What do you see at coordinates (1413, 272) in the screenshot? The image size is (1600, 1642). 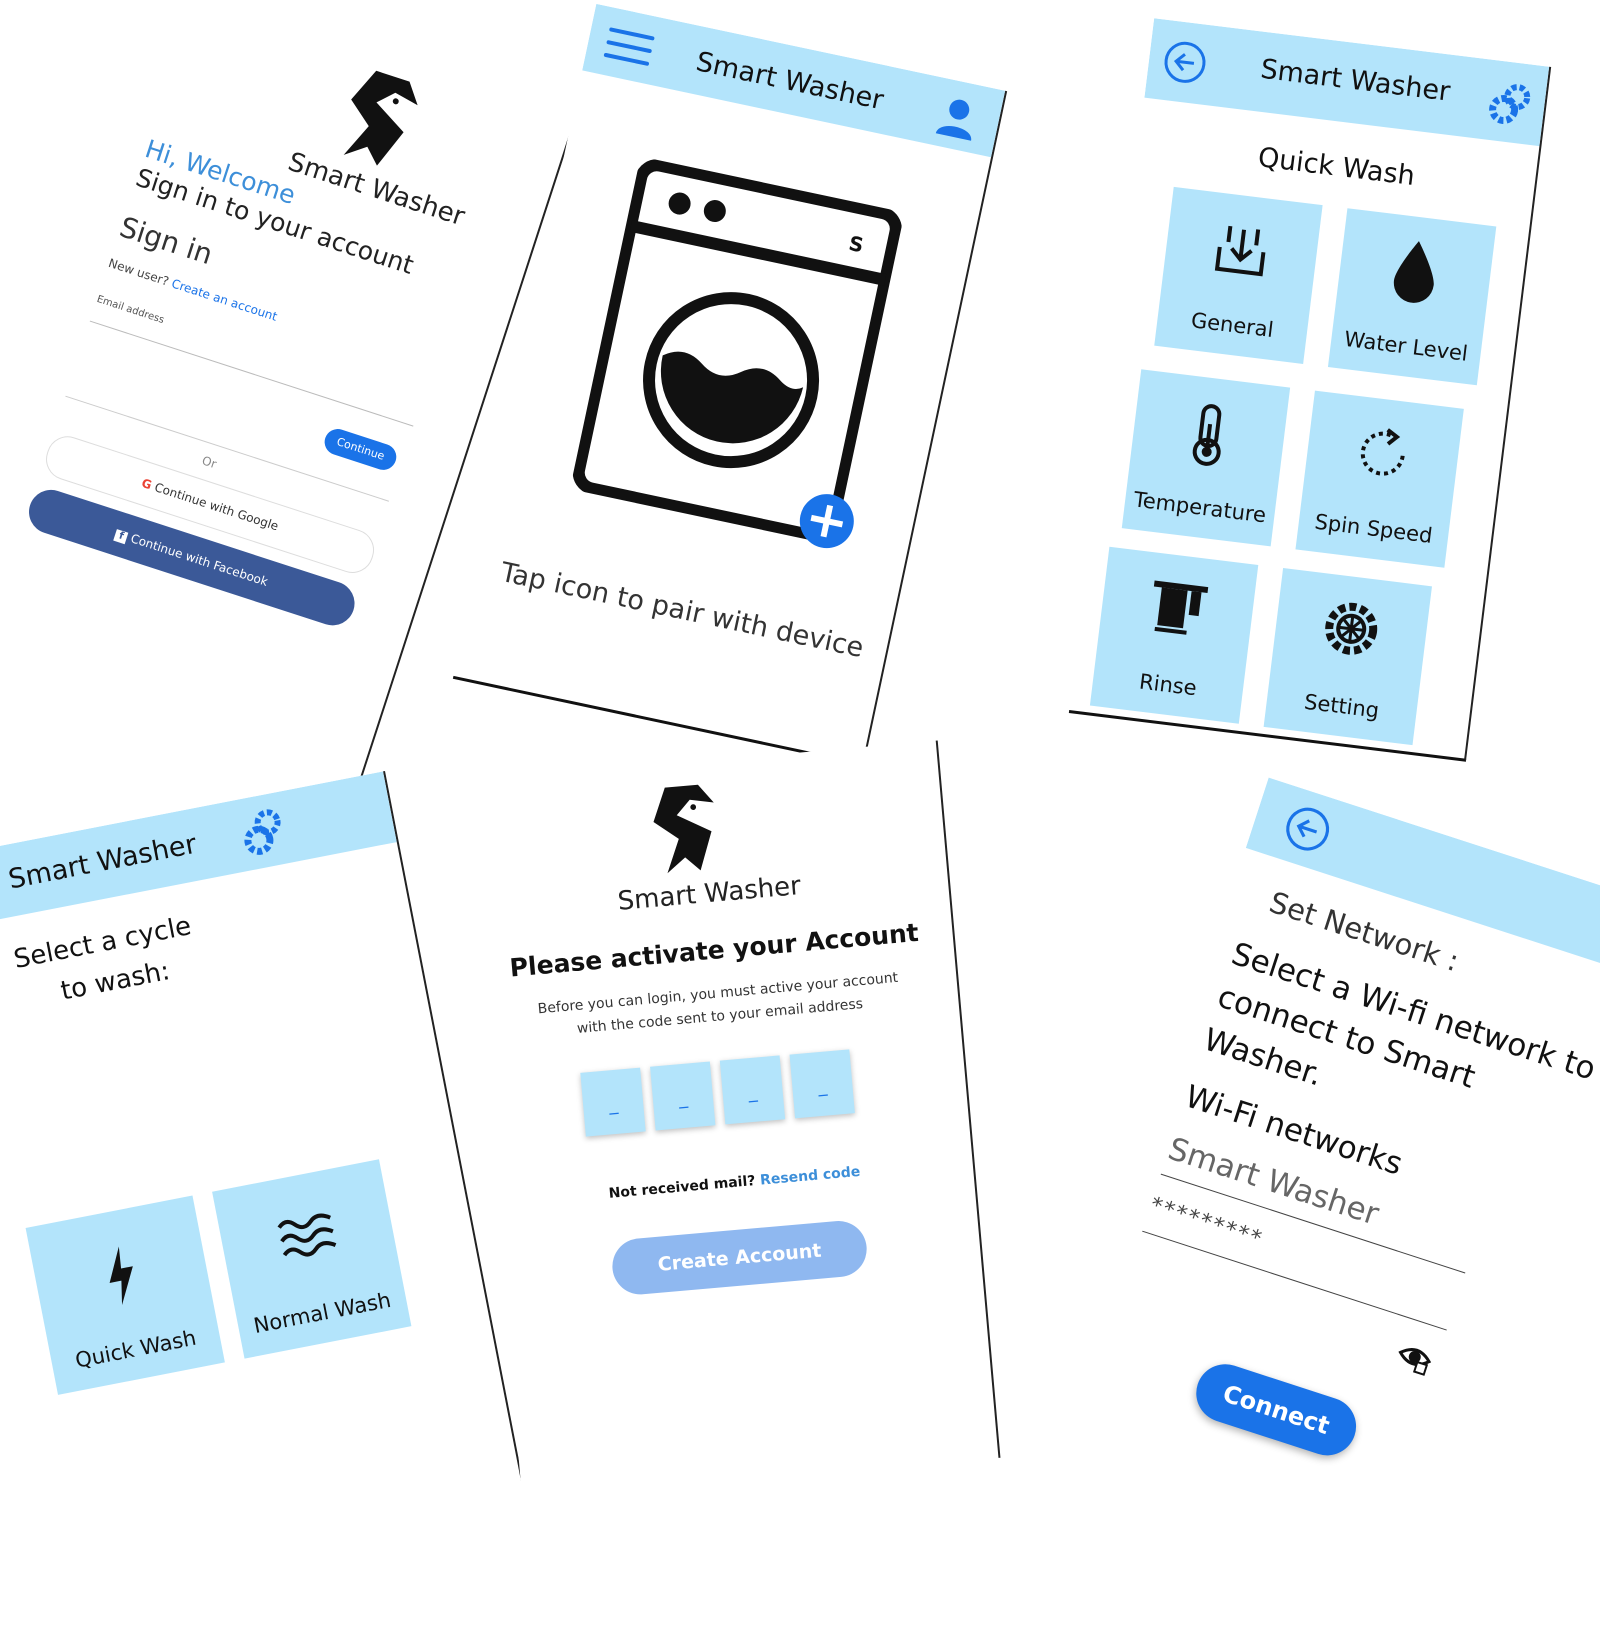 I see `water-drop-icon` at bounding box center [1413, 272].